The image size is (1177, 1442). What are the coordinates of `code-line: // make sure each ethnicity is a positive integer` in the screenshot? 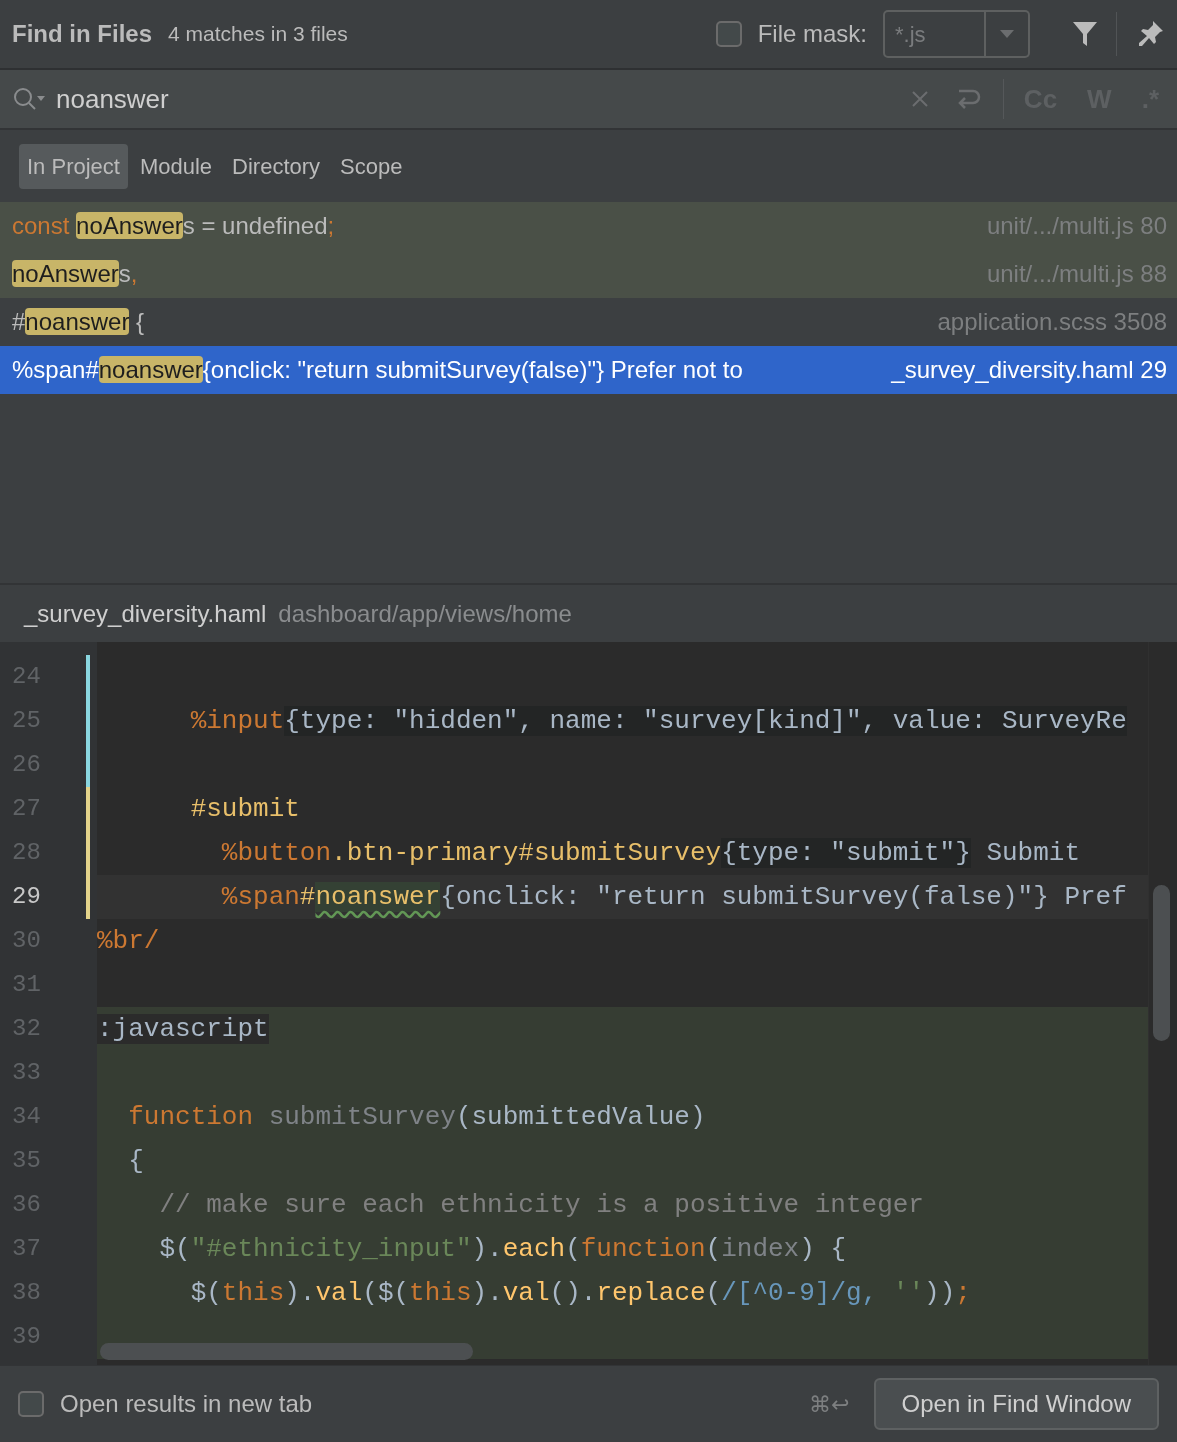 It's located at (541, 1205).